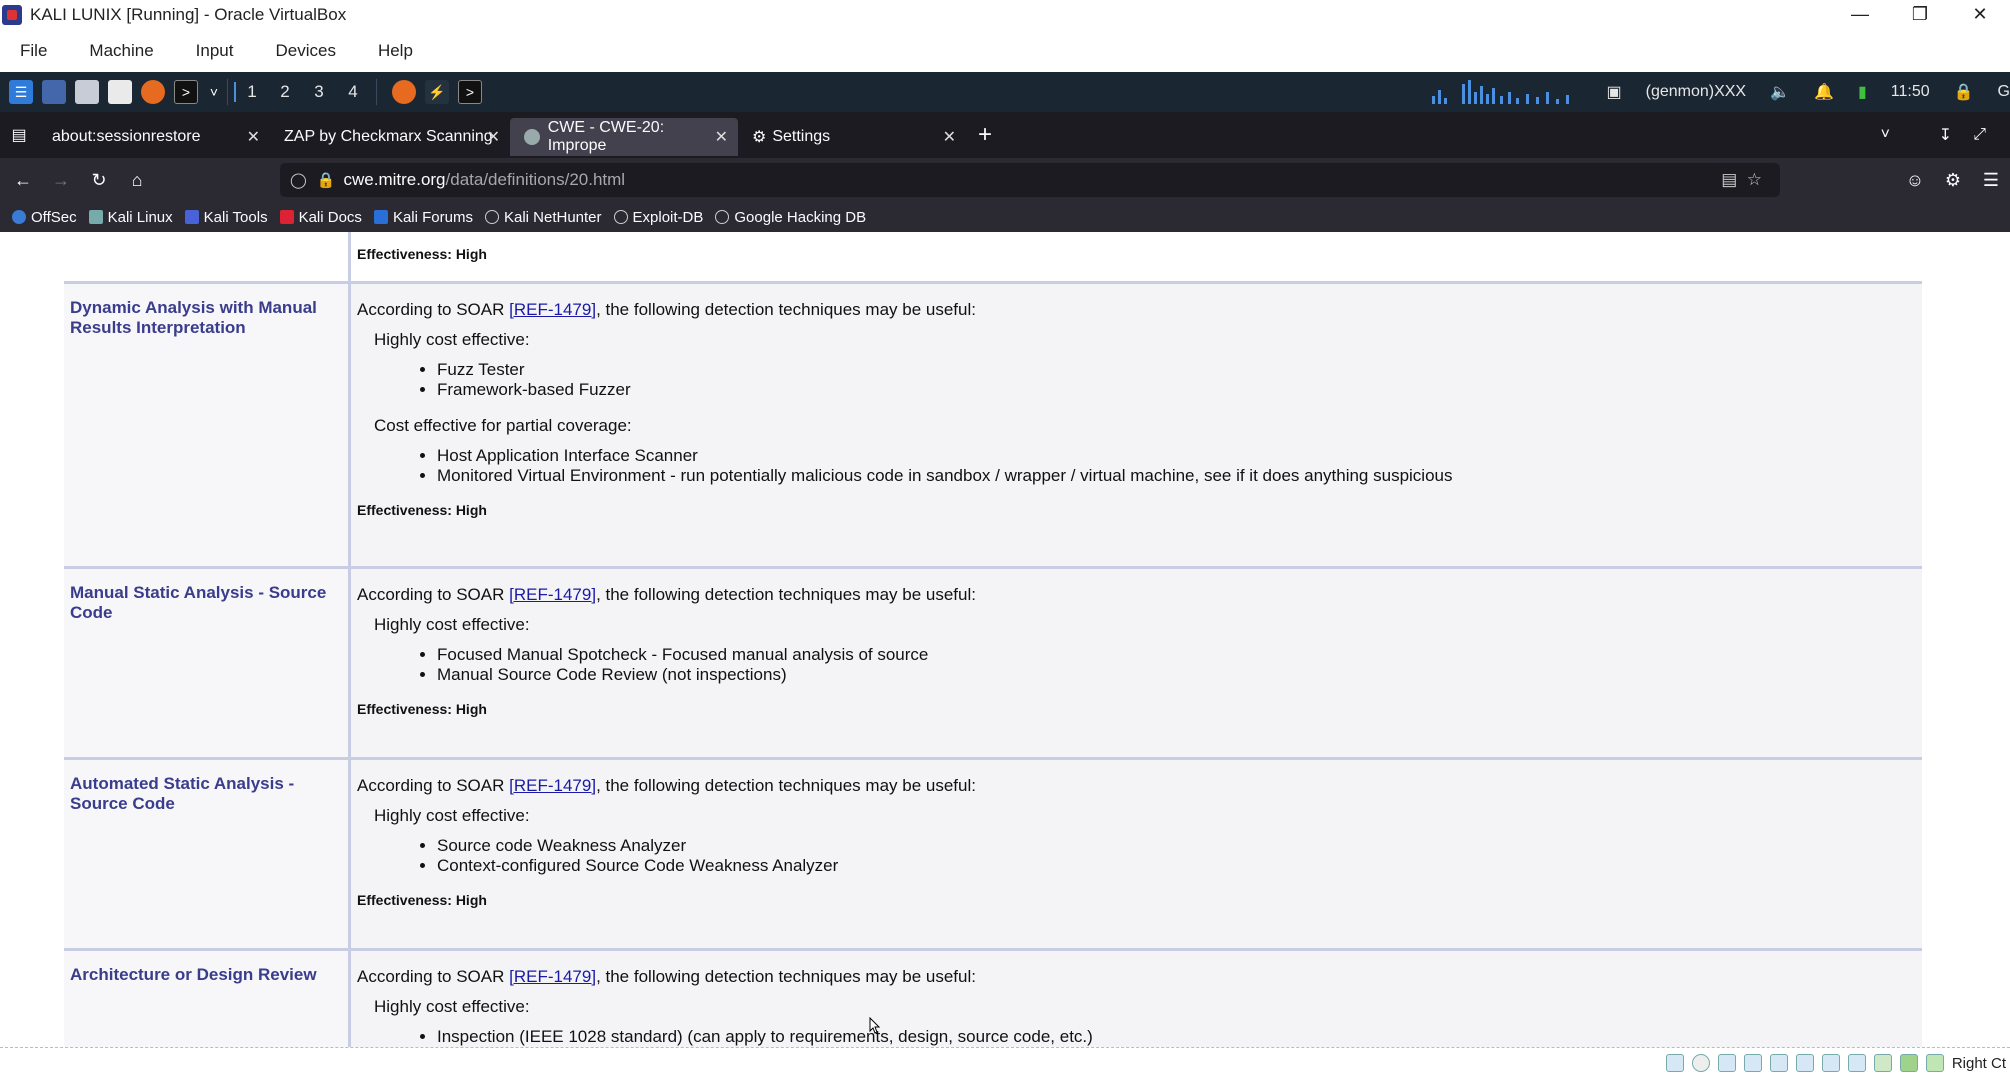  What do you see at coordinates (1920, 14) in the screenshot?
I see `restore-button: ❐` at bounding box center [1920, 14].